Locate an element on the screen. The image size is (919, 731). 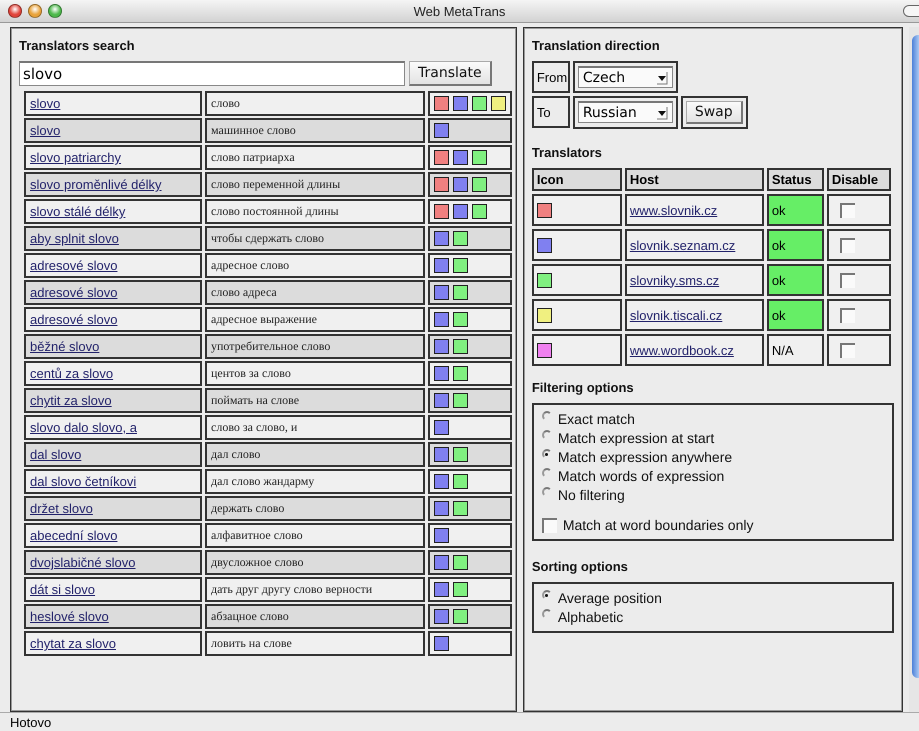
translation-text: слово адреса is located at coordinates (244, 292).